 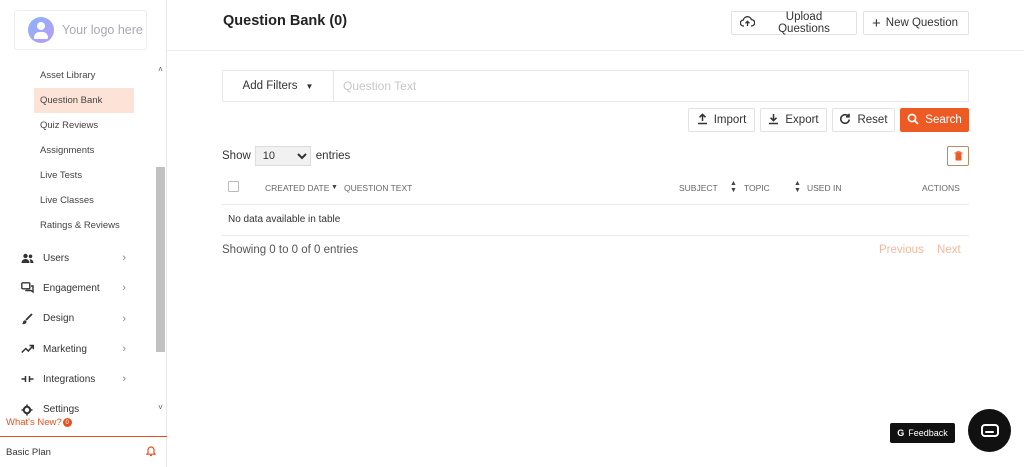 I want to click on chat-widget-button, so click(x=989, y=430).